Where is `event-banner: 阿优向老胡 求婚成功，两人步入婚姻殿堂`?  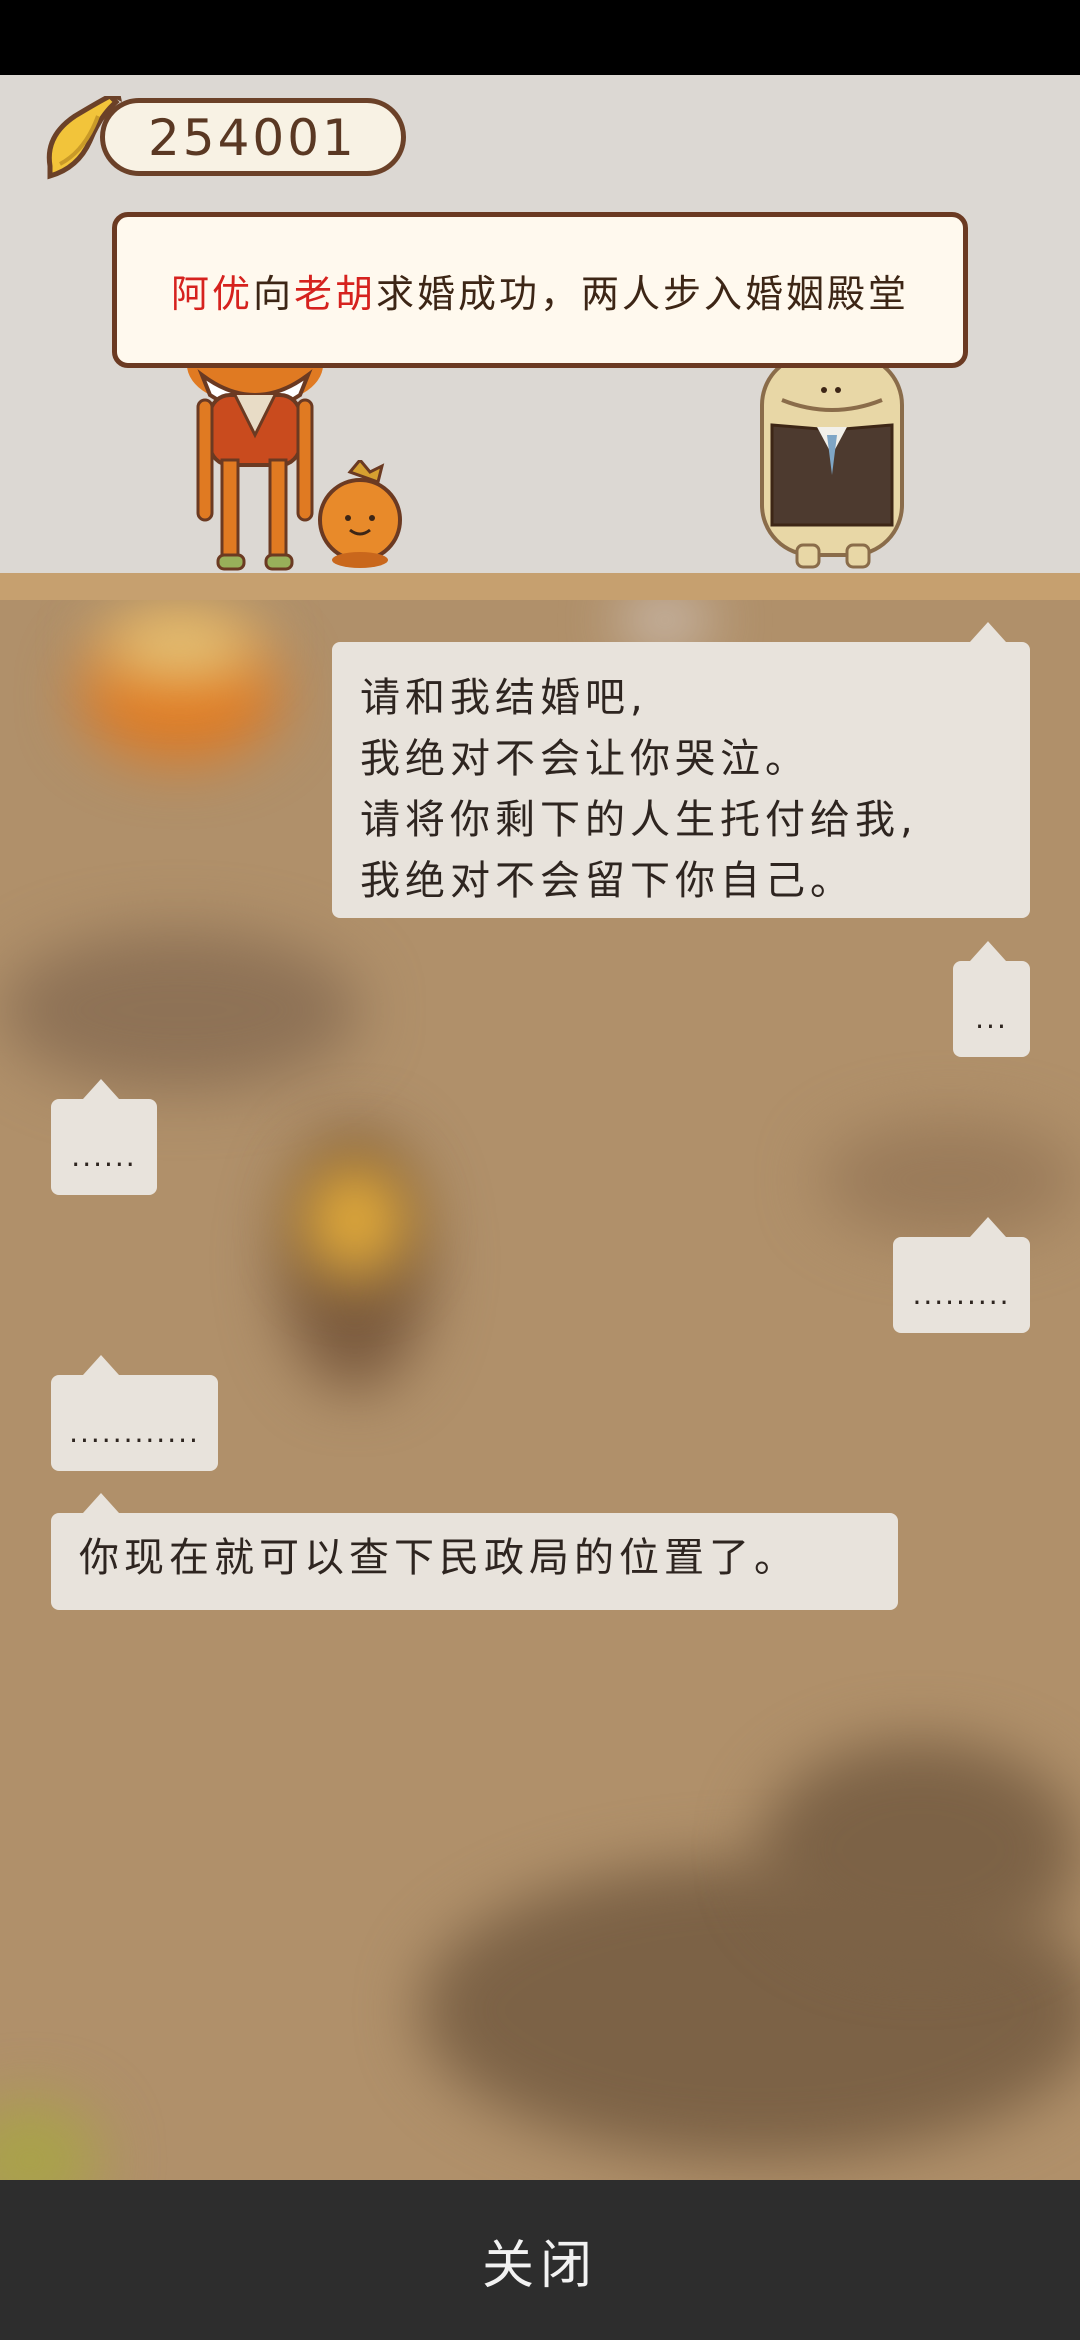 event-banner: 阿优向老胡 求婚成功，两人步入婚姻殿堂 is located at coordinates (540, 290).